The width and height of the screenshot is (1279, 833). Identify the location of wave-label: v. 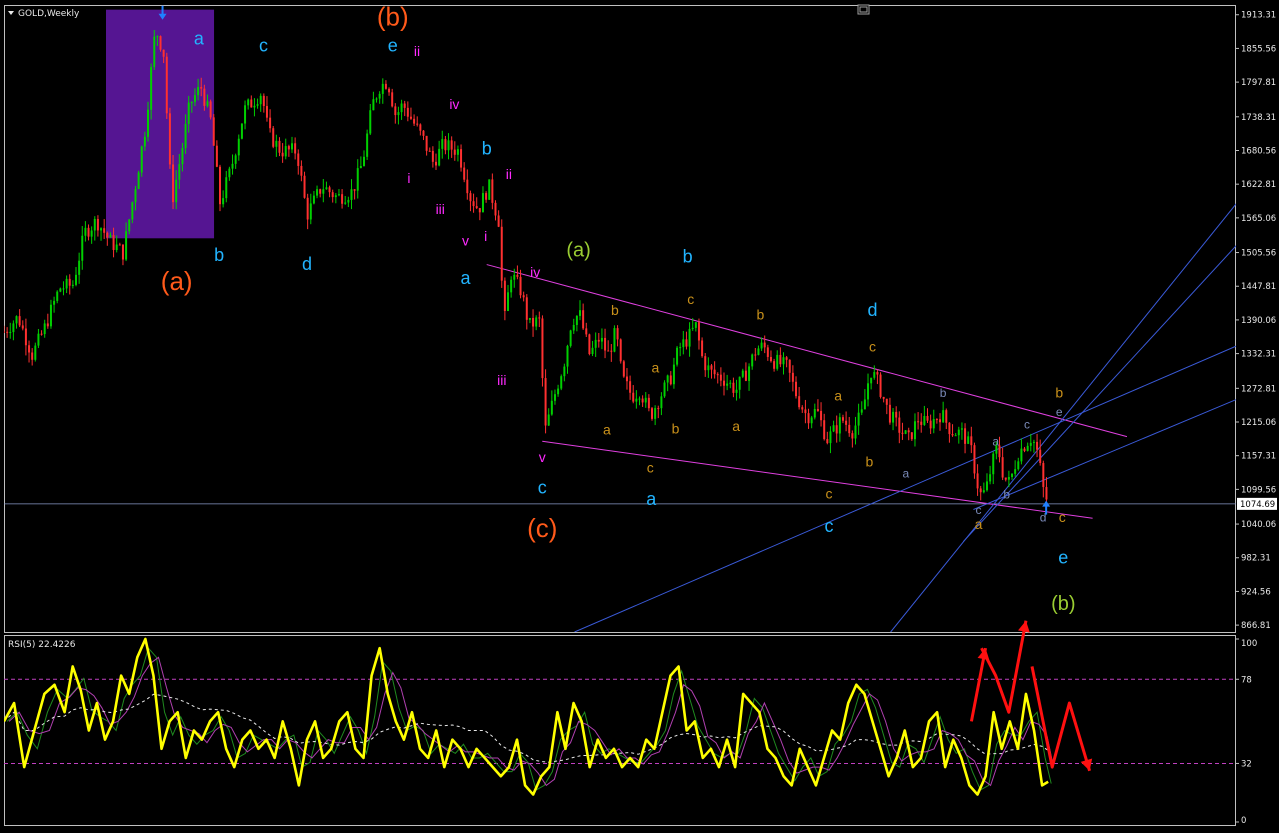
(465, 241).